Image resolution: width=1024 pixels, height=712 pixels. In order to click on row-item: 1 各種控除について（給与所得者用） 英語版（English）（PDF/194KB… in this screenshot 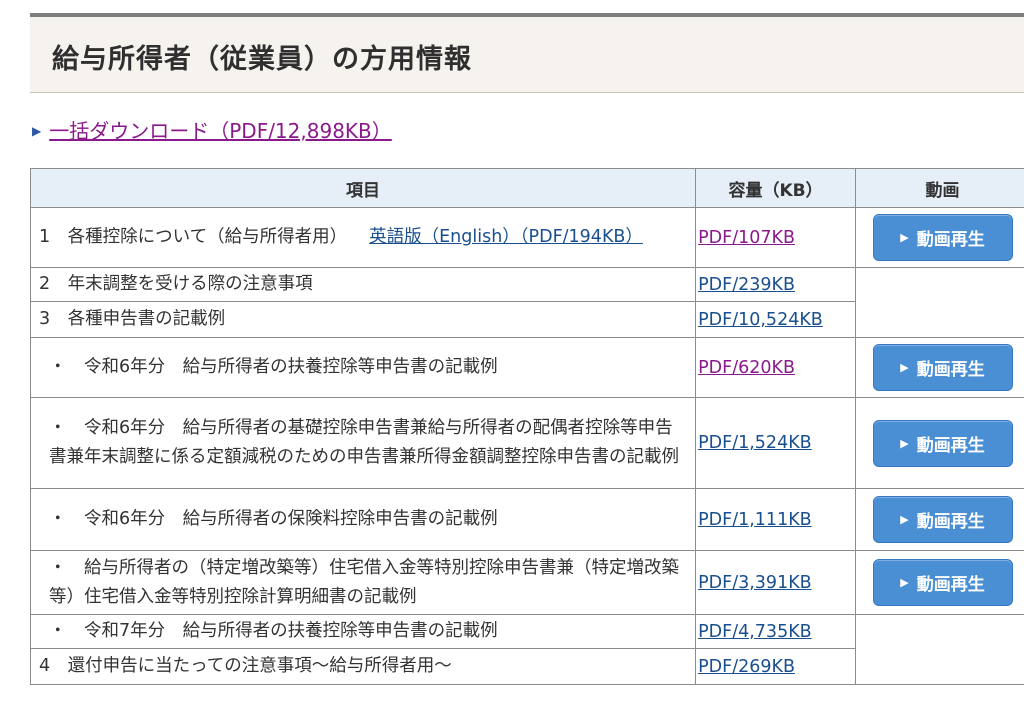, I will do `click(363, 237)`.